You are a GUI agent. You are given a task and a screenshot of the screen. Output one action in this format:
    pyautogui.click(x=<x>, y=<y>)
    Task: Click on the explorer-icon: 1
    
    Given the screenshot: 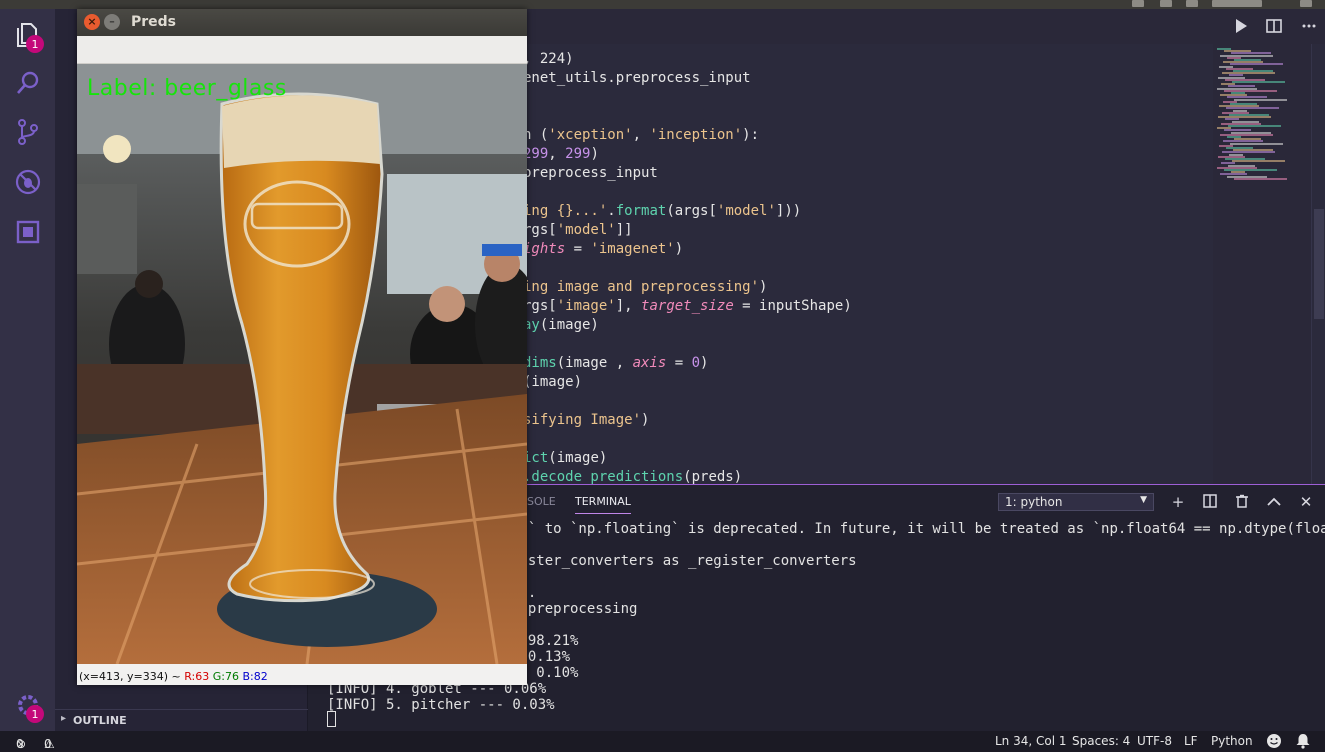 What is the action you would take?
    pyautogui.click(x=28, y=36)
    